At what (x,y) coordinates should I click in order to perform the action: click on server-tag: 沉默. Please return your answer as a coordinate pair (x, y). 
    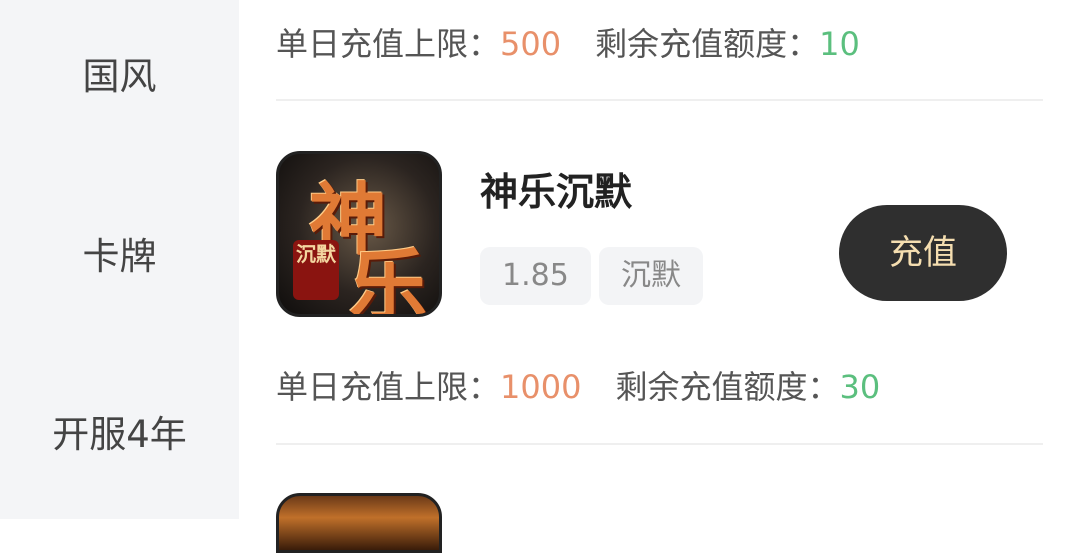
    Looking at the image, I should click on (651, 276).